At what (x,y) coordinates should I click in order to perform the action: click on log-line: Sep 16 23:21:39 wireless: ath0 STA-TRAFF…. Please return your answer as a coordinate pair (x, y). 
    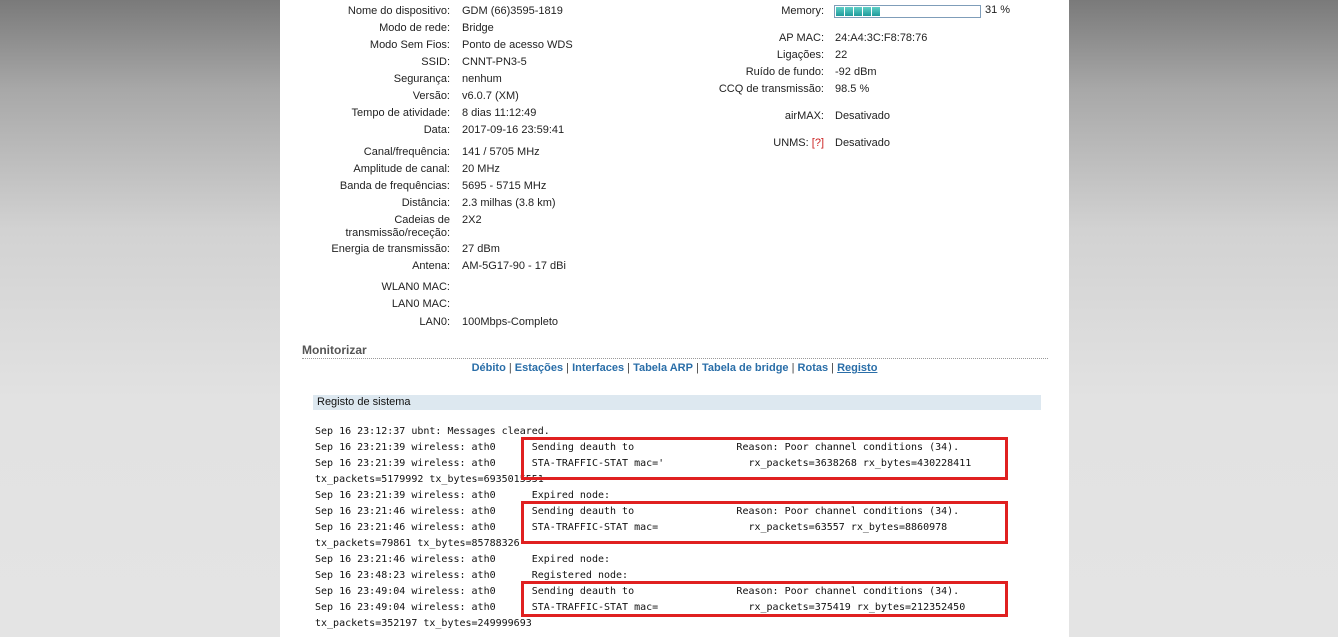
    Looking at the image, I should click on (643, 463).